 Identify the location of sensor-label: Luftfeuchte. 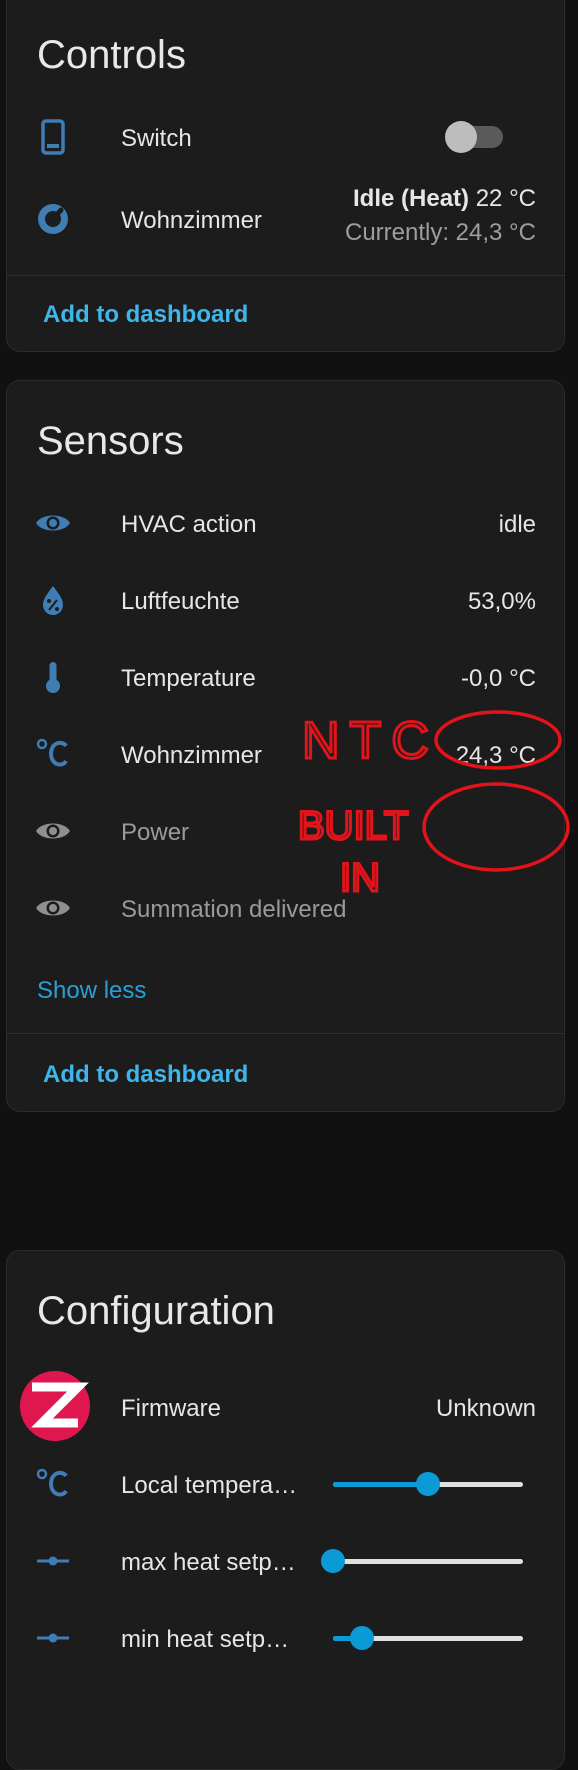
(180, 601).